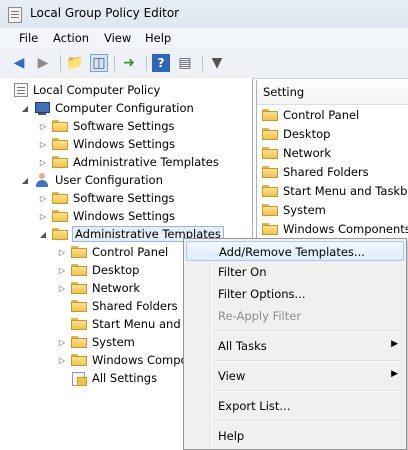 The width and height of the screenshot is (408, 450). I want to click on tree-item-cc-software-settings: ▷ Software Settings, so click(106, 126).